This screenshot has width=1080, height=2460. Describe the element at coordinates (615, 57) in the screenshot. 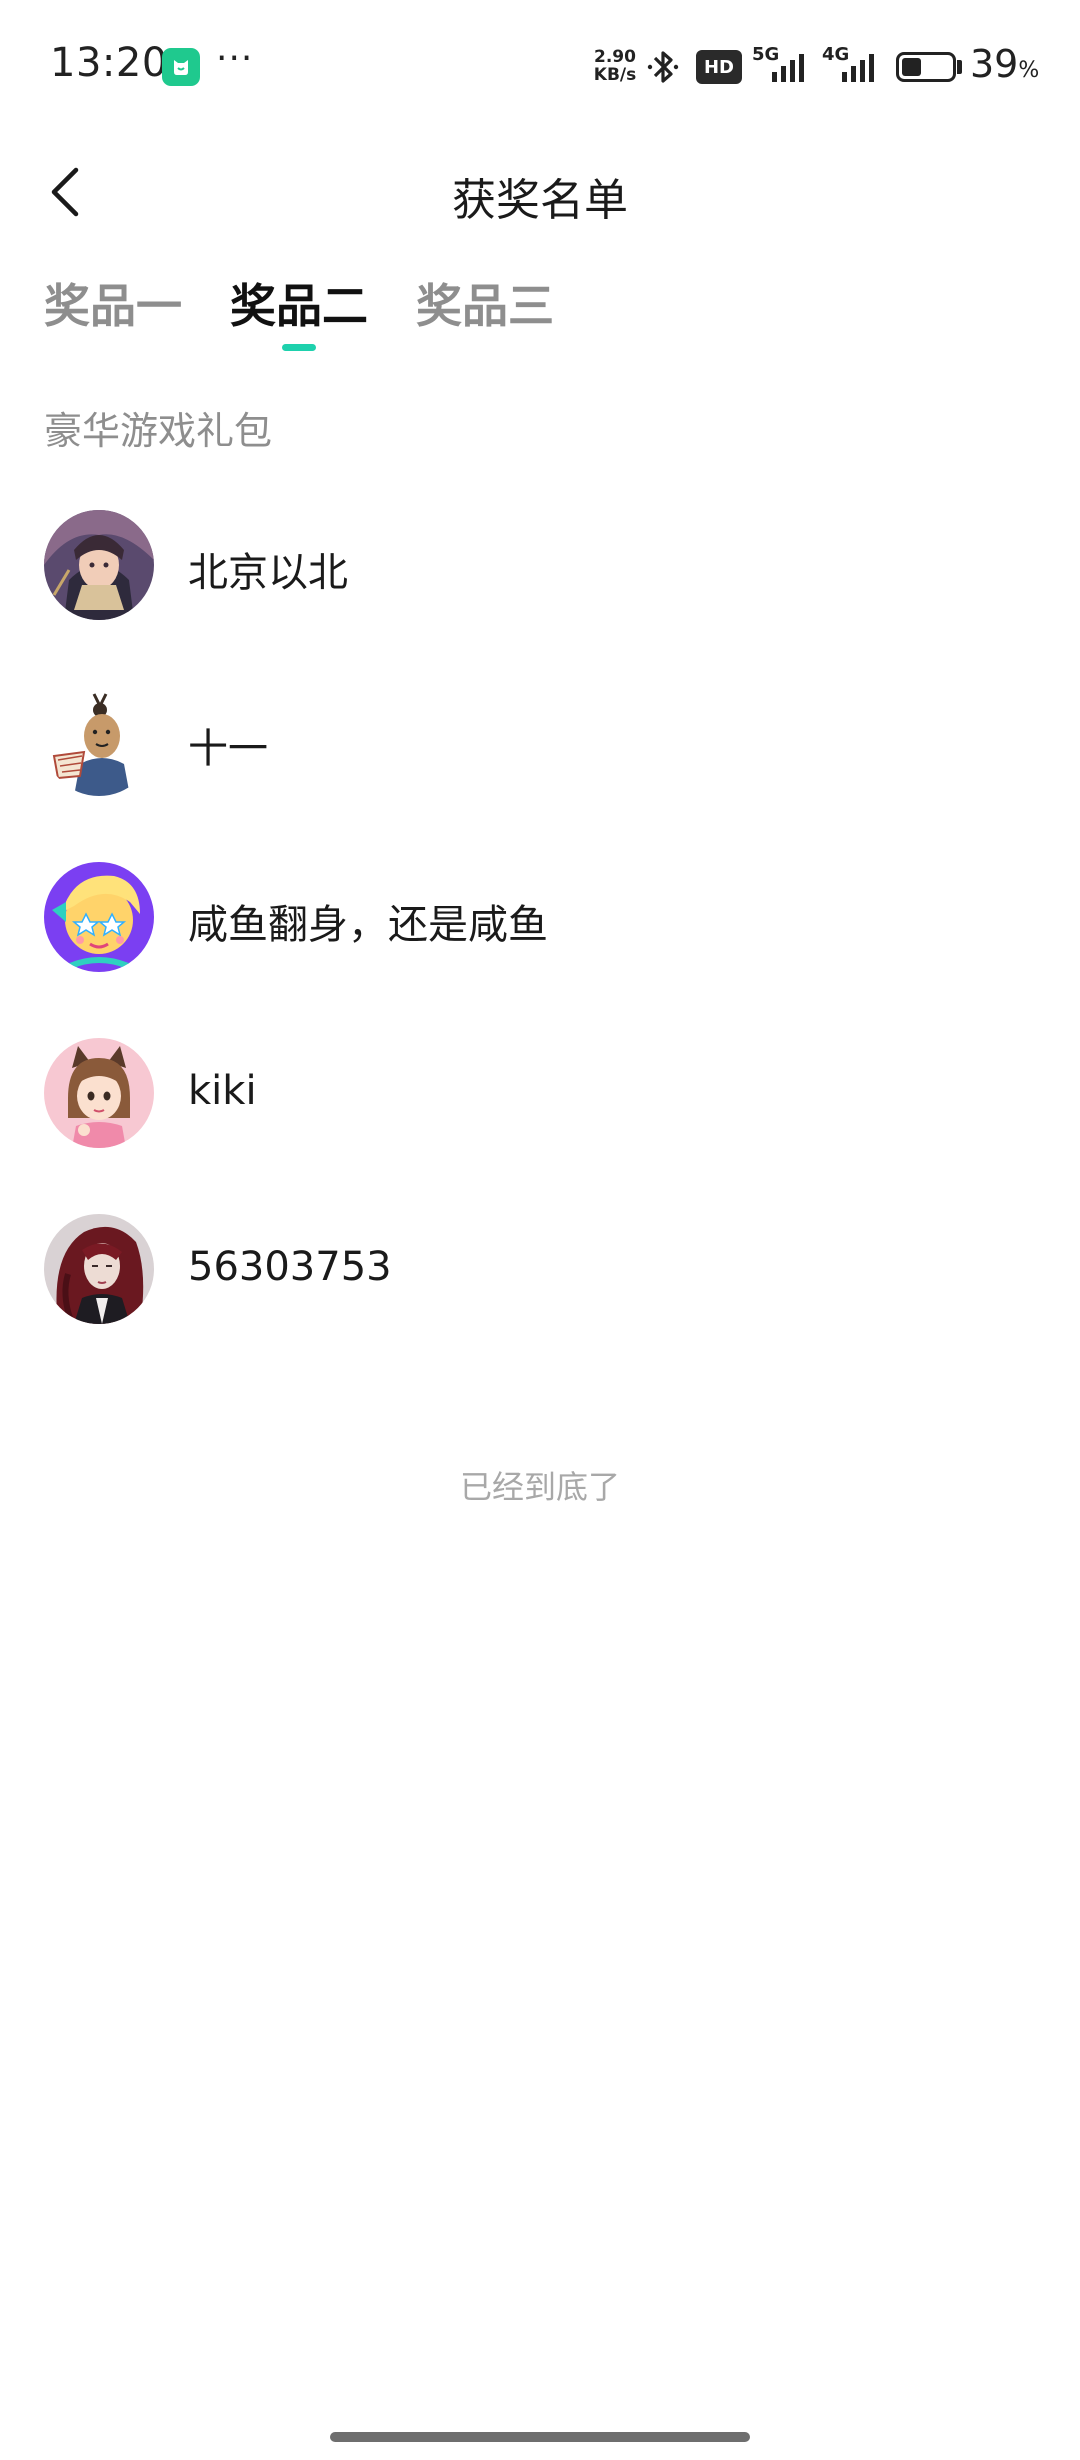

I see `network-speed-value: 2.90` at that location.